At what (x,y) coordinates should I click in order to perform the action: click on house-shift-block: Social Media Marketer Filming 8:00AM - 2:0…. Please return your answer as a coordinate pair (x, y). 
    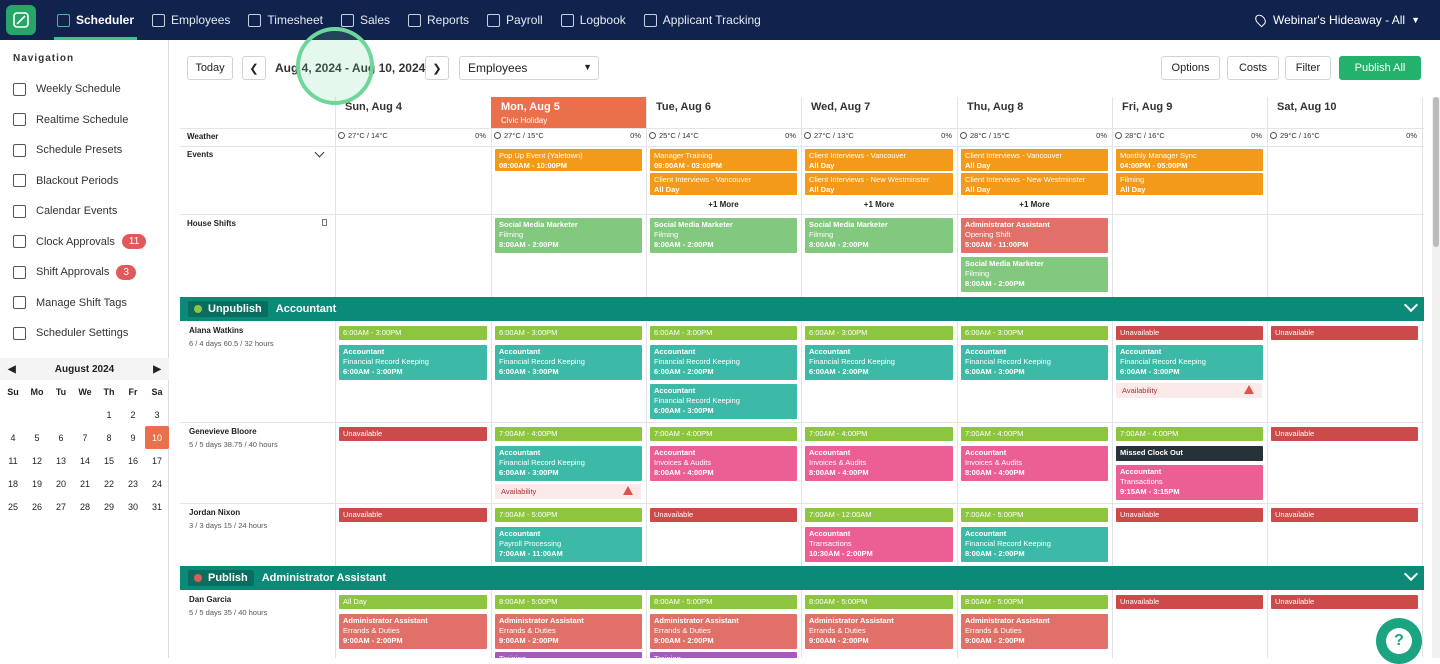
    Looking at the image, I should click on (723, 235).